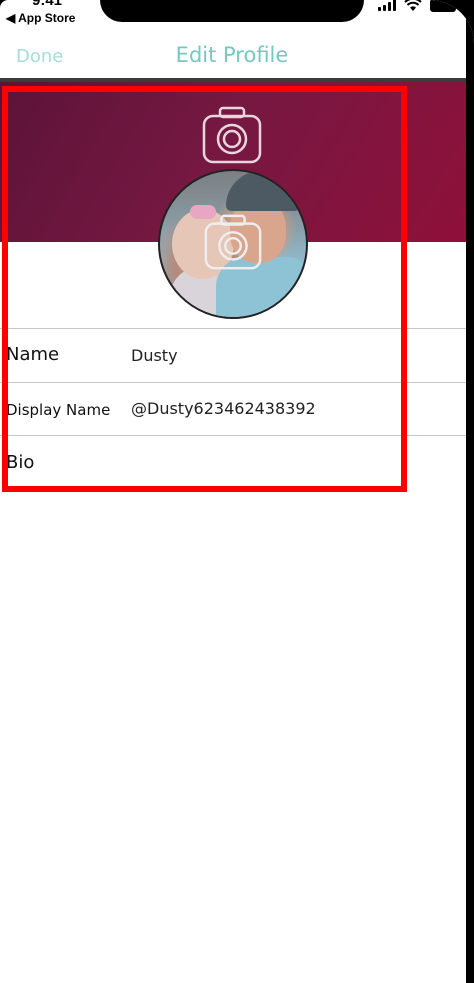  Describe the element at coordinates (58, 410) in the screenshot. I see `display-name-label: Display Name` at that location.